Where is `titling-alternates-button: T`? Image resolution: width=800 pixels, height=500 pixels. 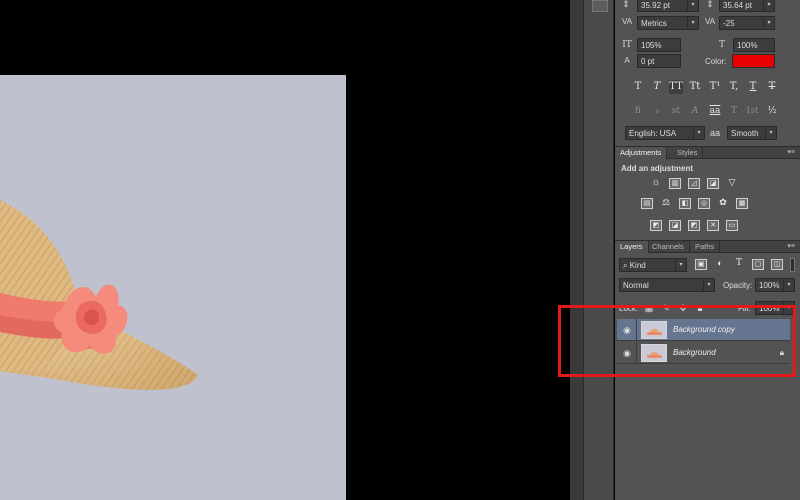
titling-alternates-button: T is located at coordinates (734, 111).